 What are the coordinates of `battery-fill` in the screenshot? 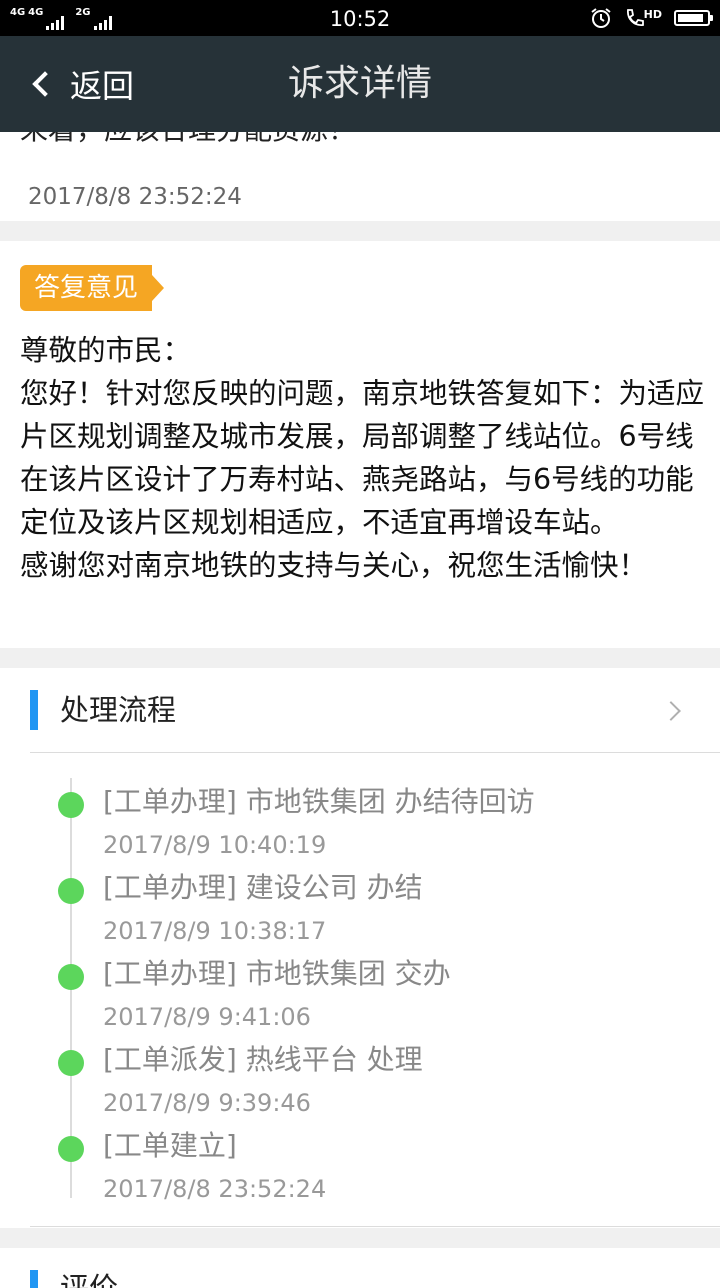 It's located at (690, 18).